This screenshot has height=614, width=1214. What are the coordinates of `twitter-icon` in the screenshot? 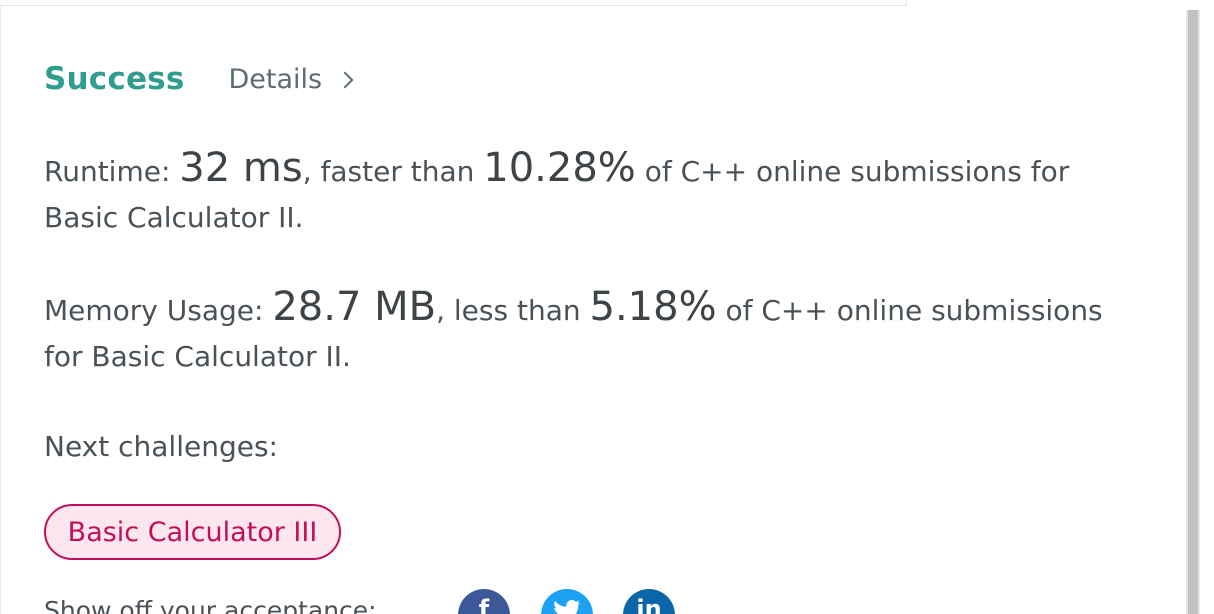 It's located at (567, 607).